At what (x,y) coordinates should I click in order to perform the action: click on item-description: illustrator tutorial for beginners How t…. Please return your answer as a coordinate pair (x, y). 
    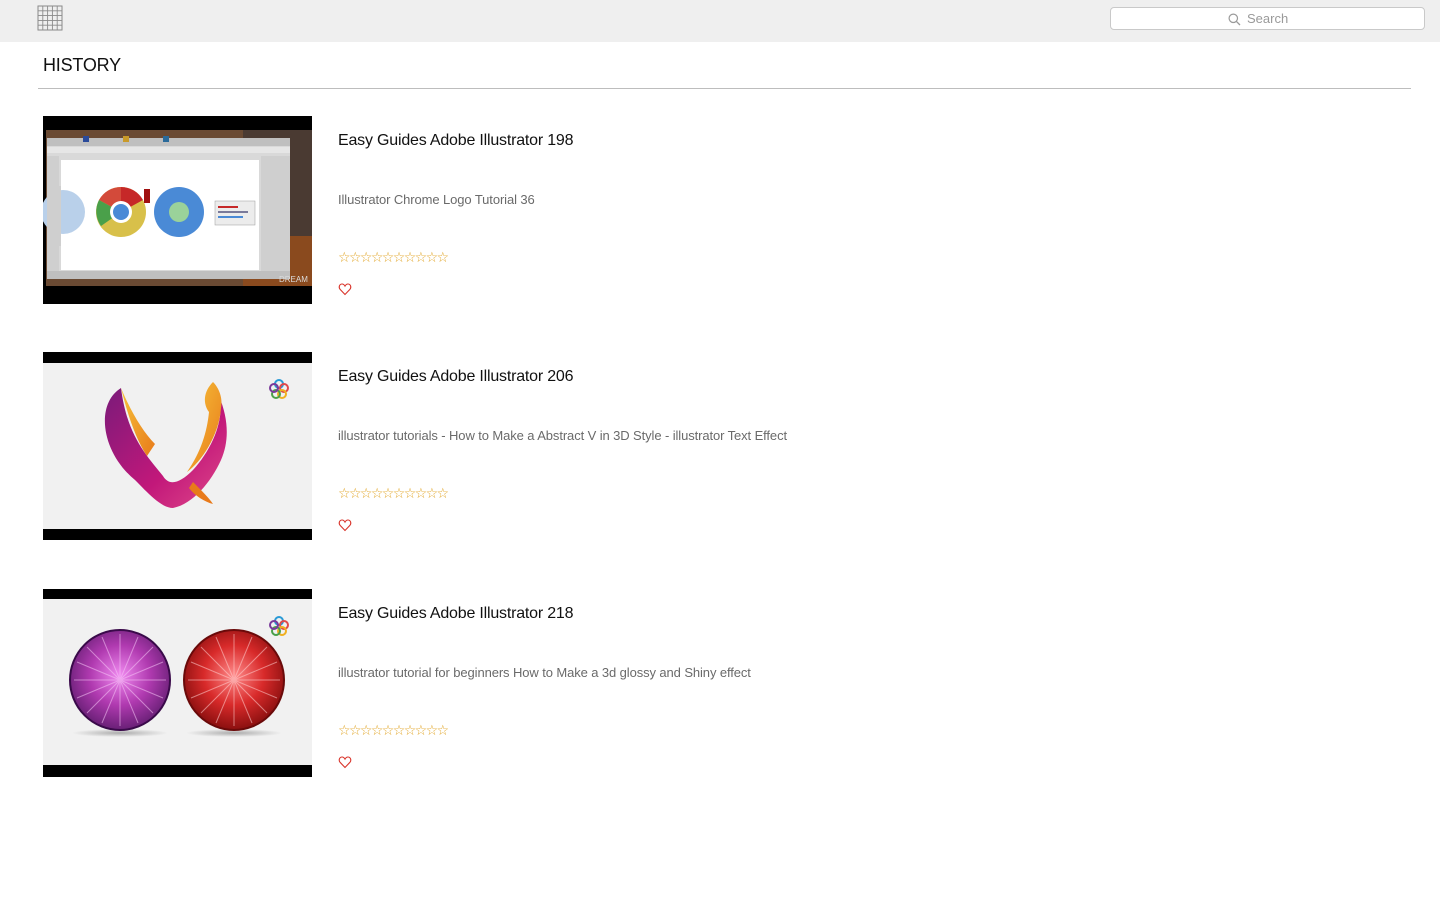
    Looking at the image, I should click on (544, 672).